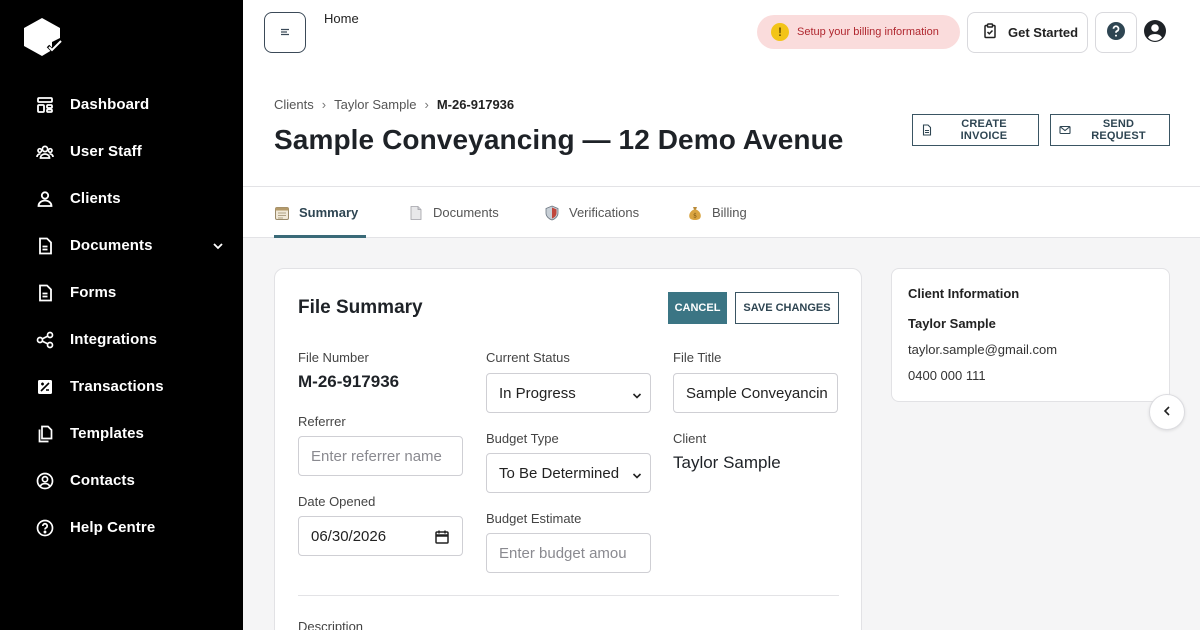  Describe the element at coordinates (559, 473) in the screenshot. I see `budget-type-value: To Be Determined` at that location.